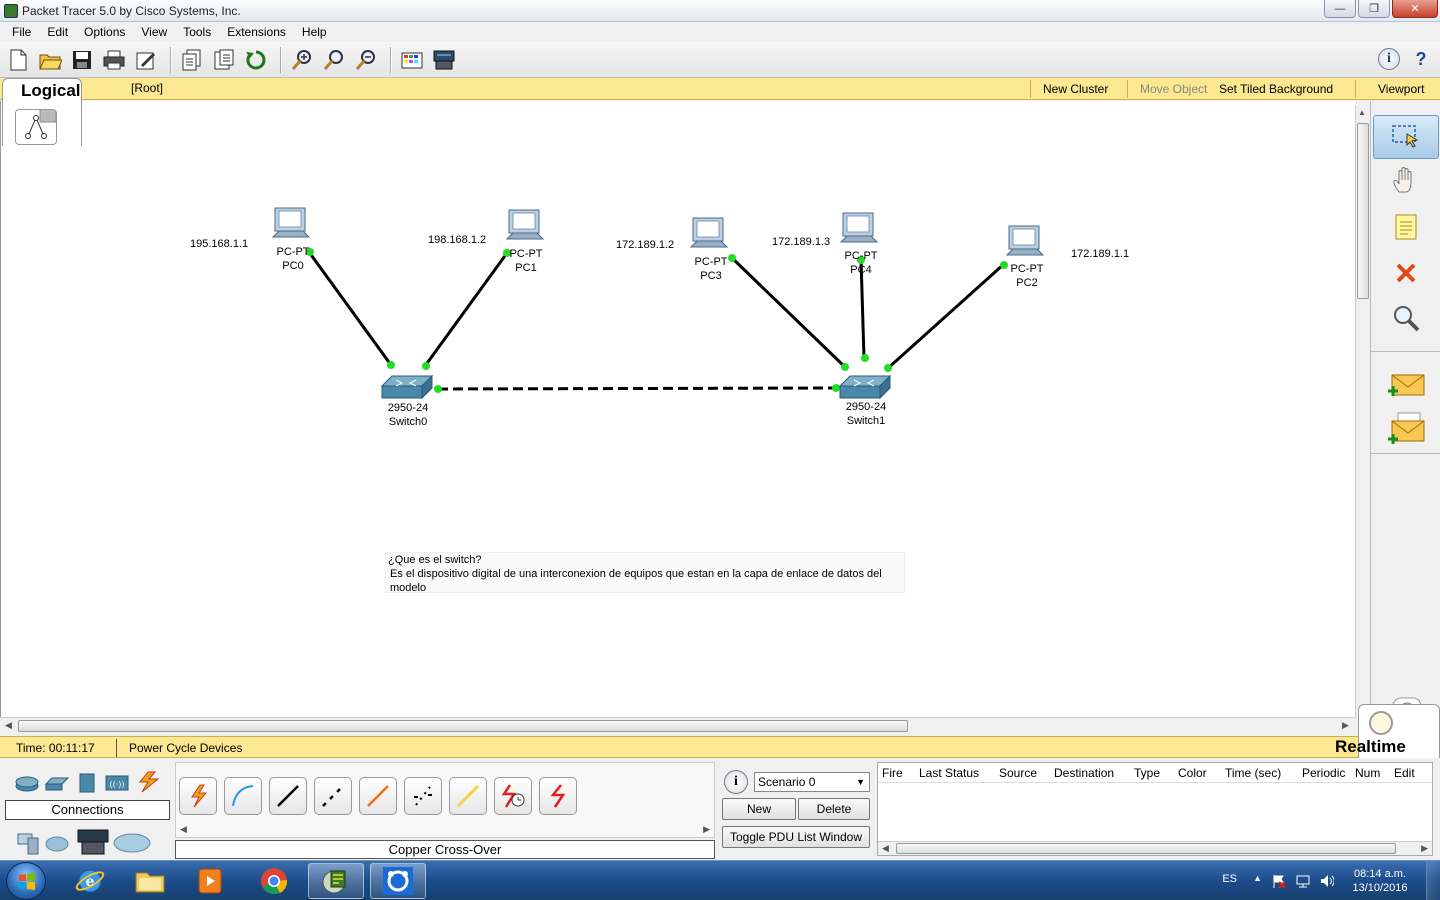 Image resolution: width=1440 pixels, height=900 pixels. What do you see at coordinates (1424, 848) in the screenshot?
I see `pdu-scroll-right-arrow-icon: ▶` at bounding box center [1424, 848].